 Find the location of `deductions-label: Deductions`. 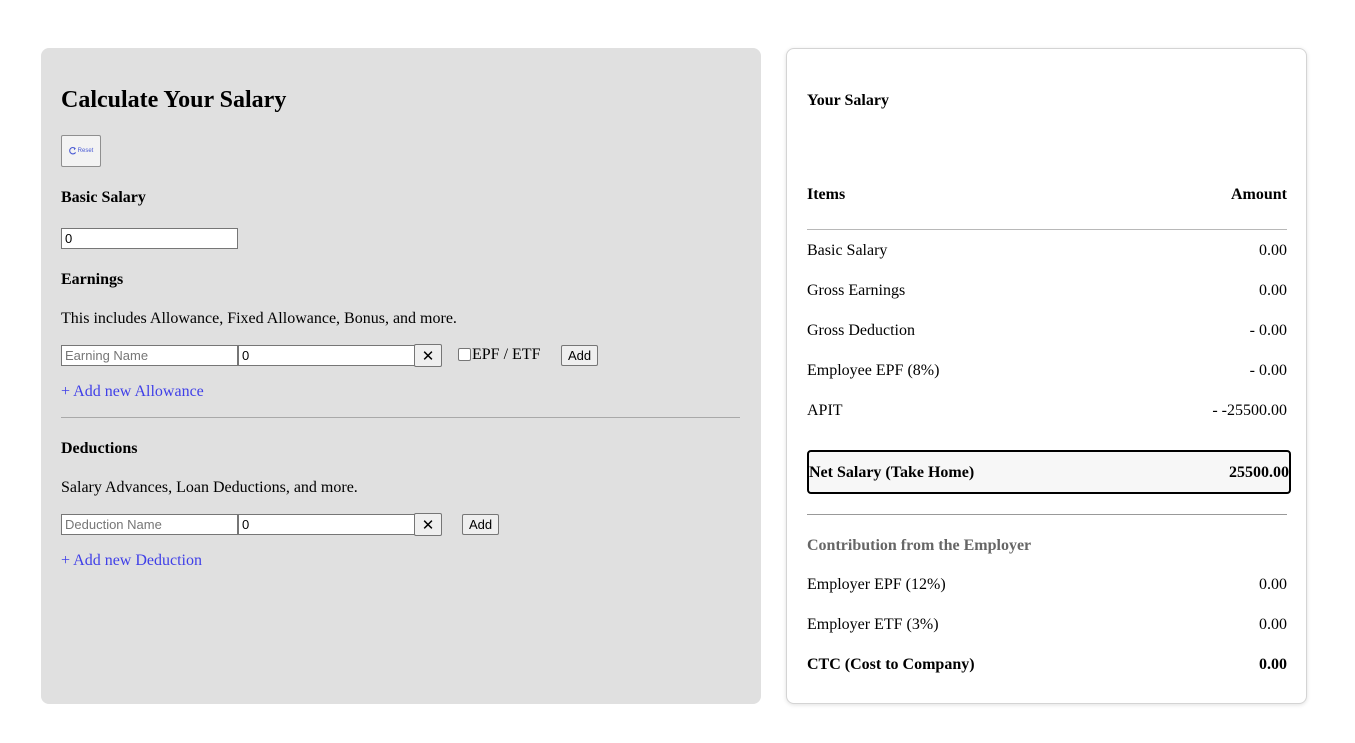

deductions-label: Deductions is located at coordinates (99, 448).